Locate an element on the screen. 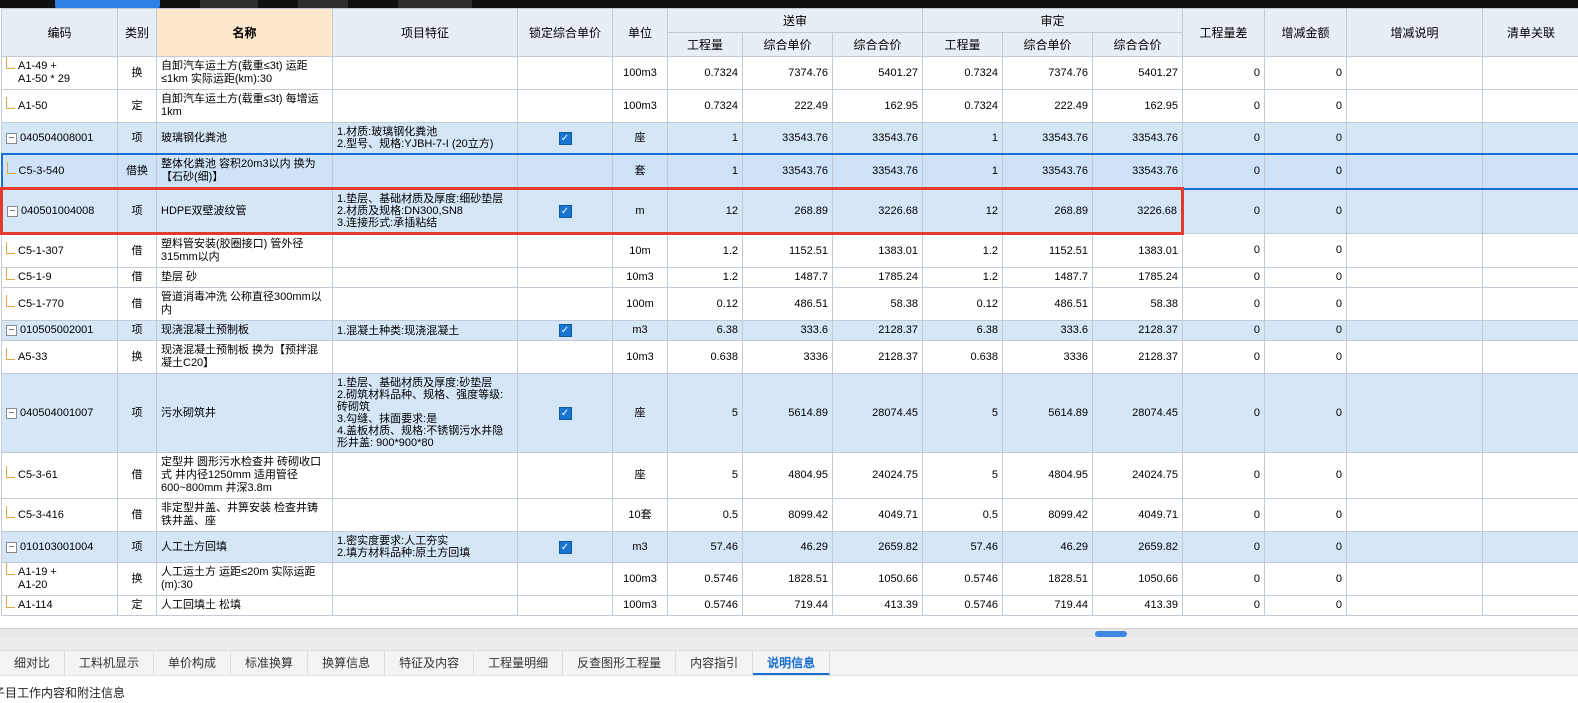  cell-approve-qty: 57.46 is located at coordinates (962, 547).